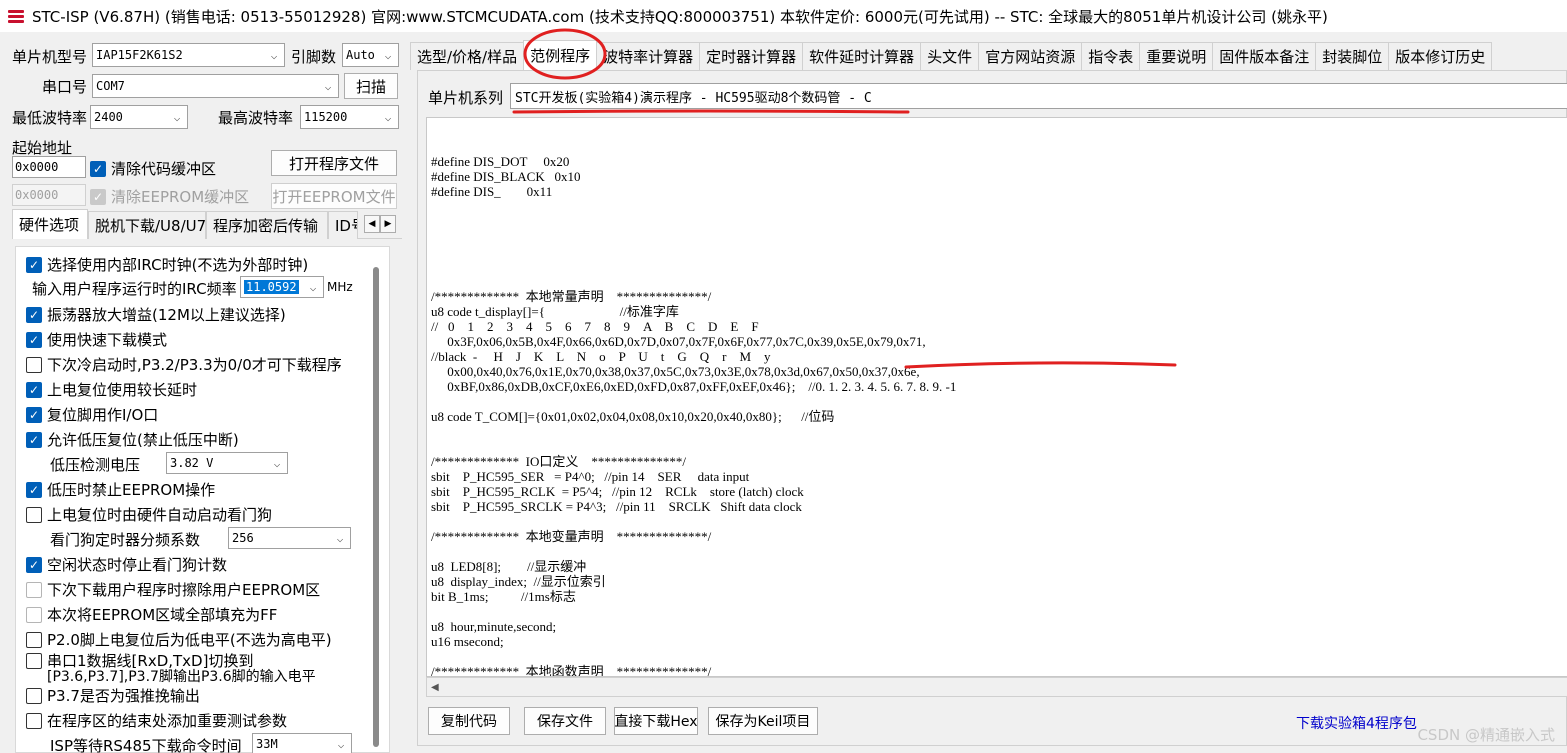 The height and width of the screenshot is (753, 1567). What do you see at coordinates (1356, 723) in the screenshot?
I see `download-package-link: 下载实验箱4程序包` at bounding box center [1356, 723].